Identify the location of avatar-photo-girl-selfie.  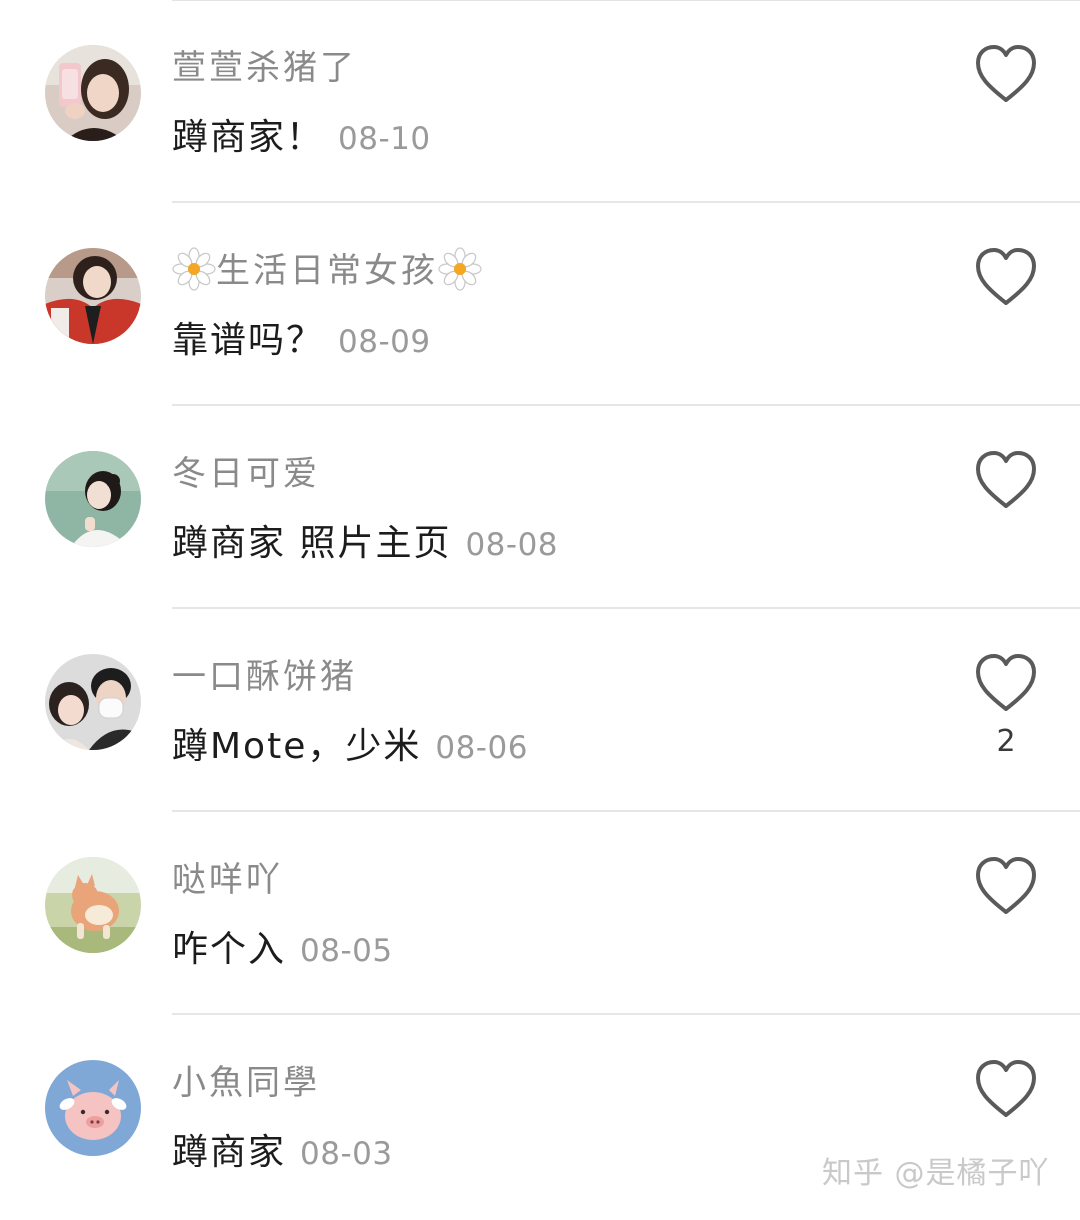
(93, 93).